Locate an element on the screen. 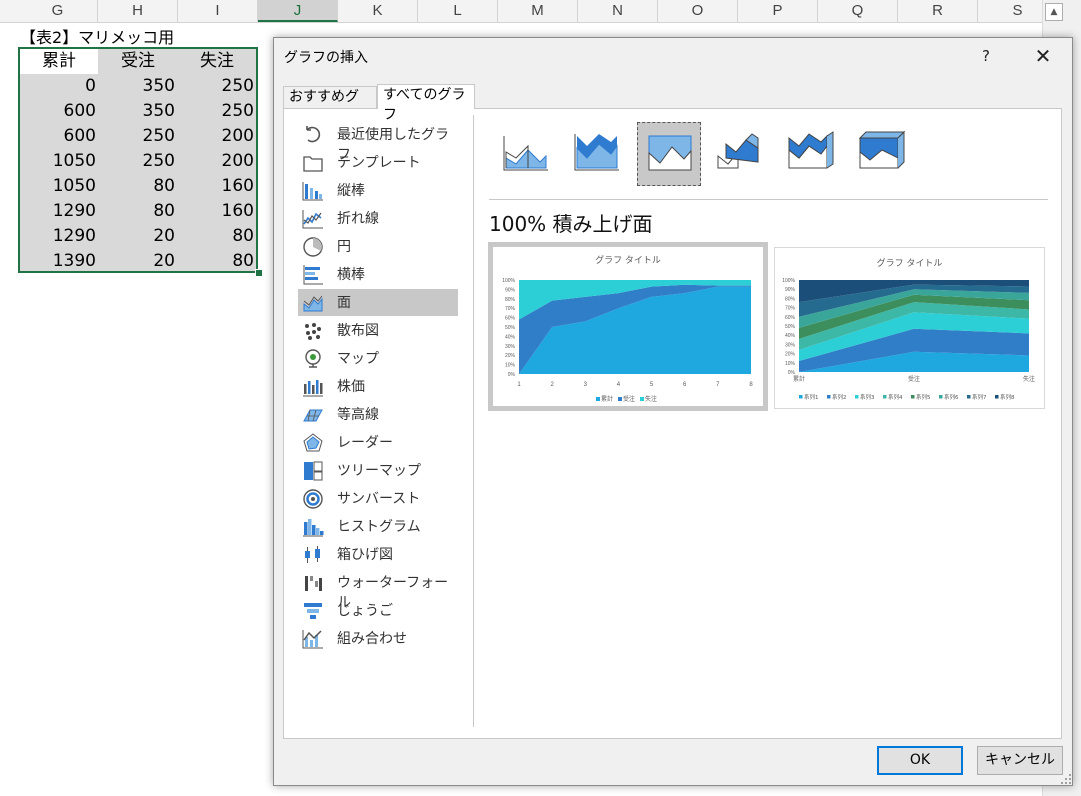  column-header-bar: GHIJKLMNOPQRS is located at coordinates (529, 11).